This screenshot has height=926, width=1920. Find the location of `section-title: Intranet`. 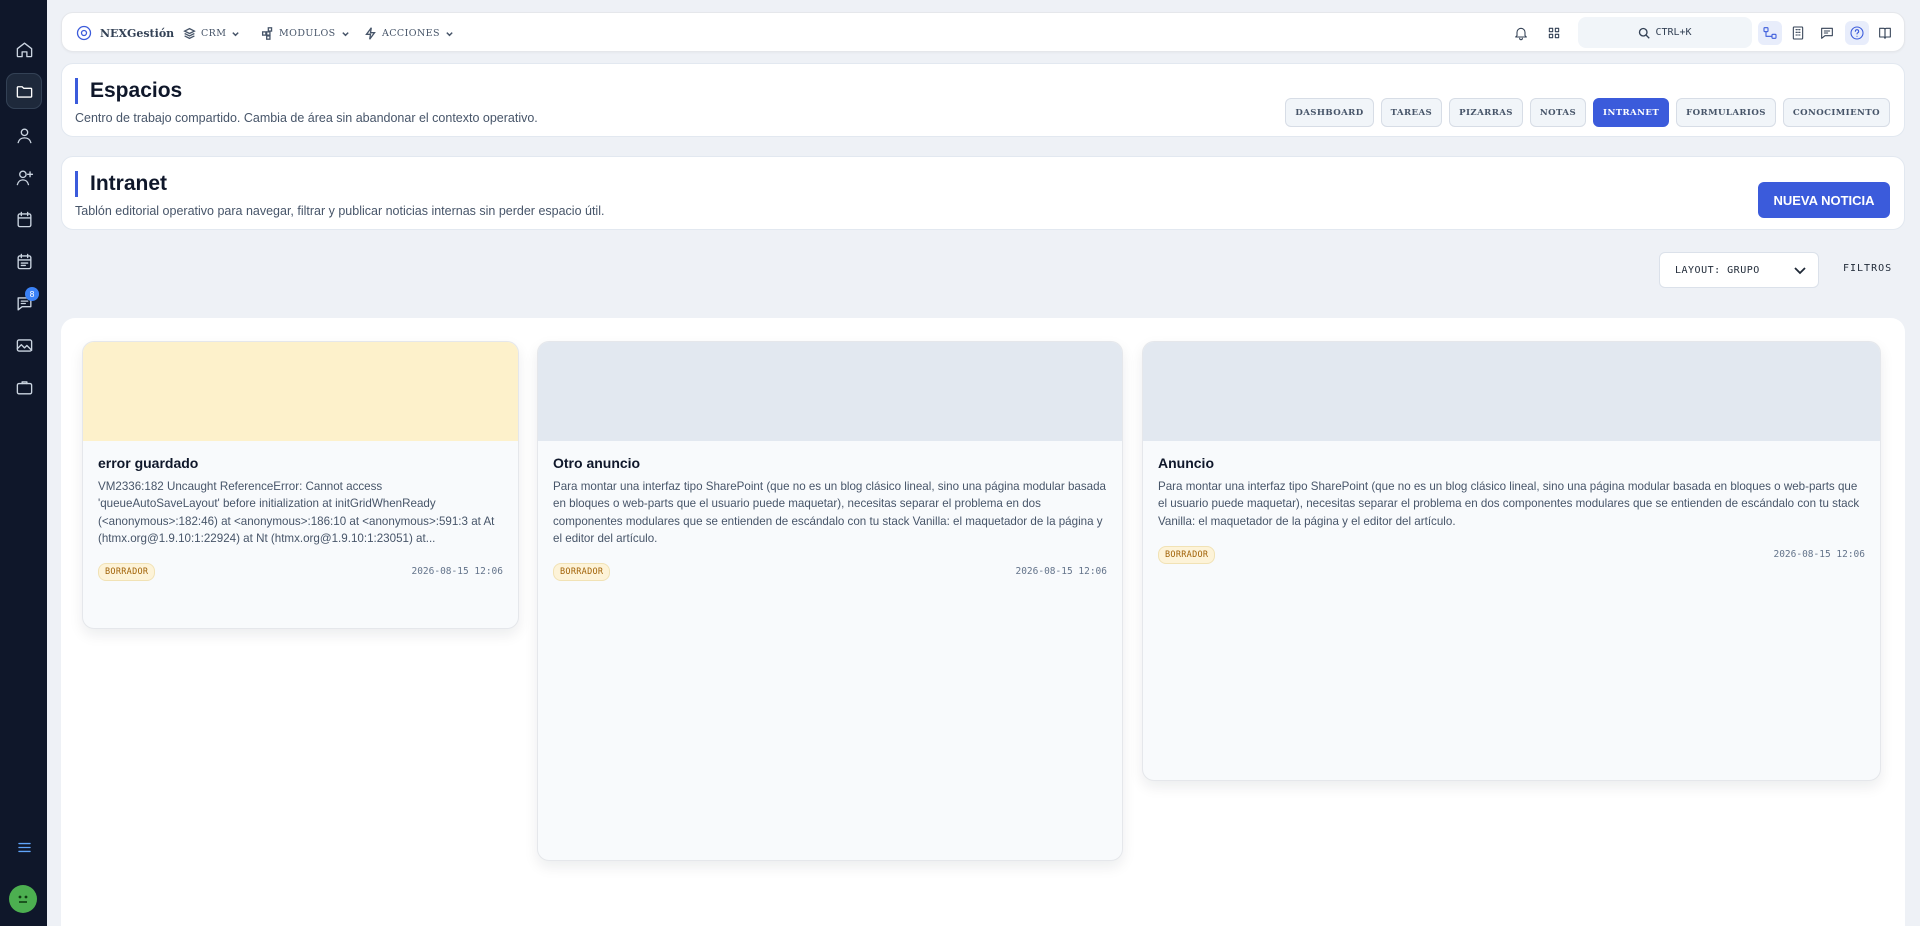

section-title: Intranet is located at coordinates (121, 184).